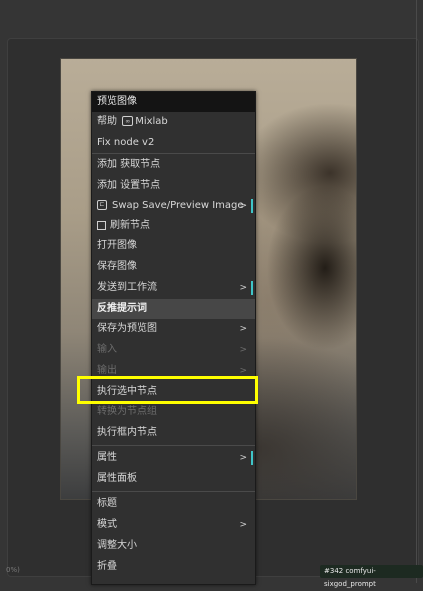 The width and height of the screenshot is (423, 591). I want to click on menu-item-title: 标题, so click(173, 504).